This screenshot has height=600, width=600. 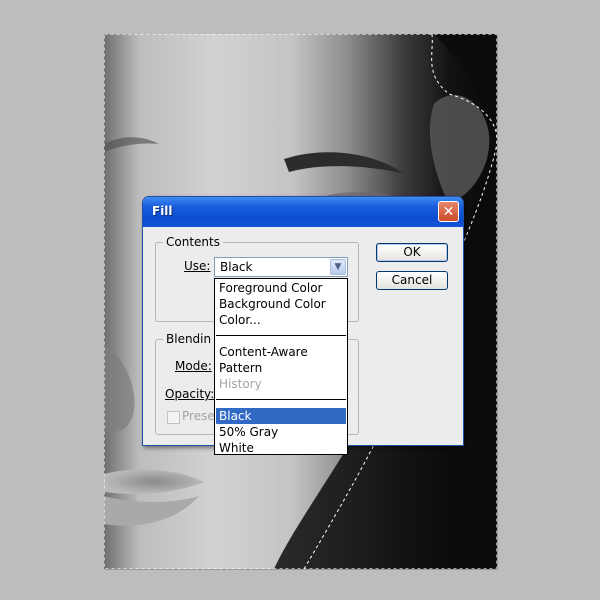 I want to click on option-pattern: Pattern, so click(x=281, y=368).